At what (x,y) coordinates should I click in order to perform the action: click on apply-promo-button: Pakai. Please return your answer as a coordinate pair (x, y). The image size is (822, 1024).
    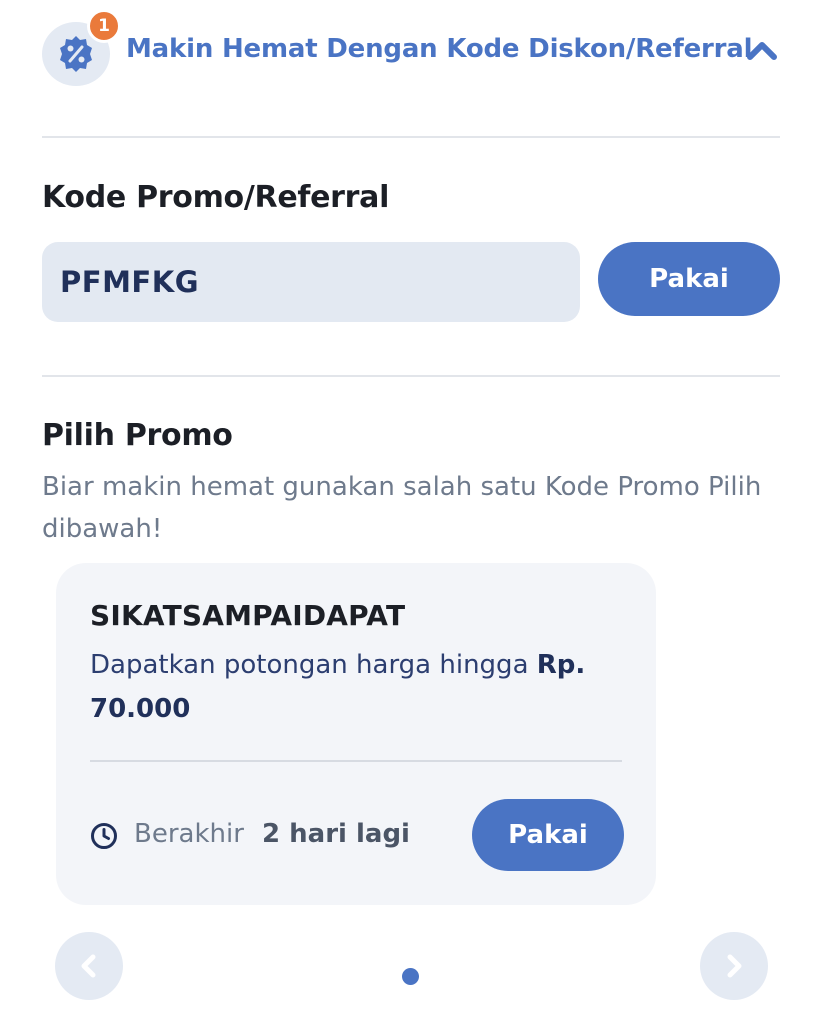
    Looking at the image, I should click on (548, 835).